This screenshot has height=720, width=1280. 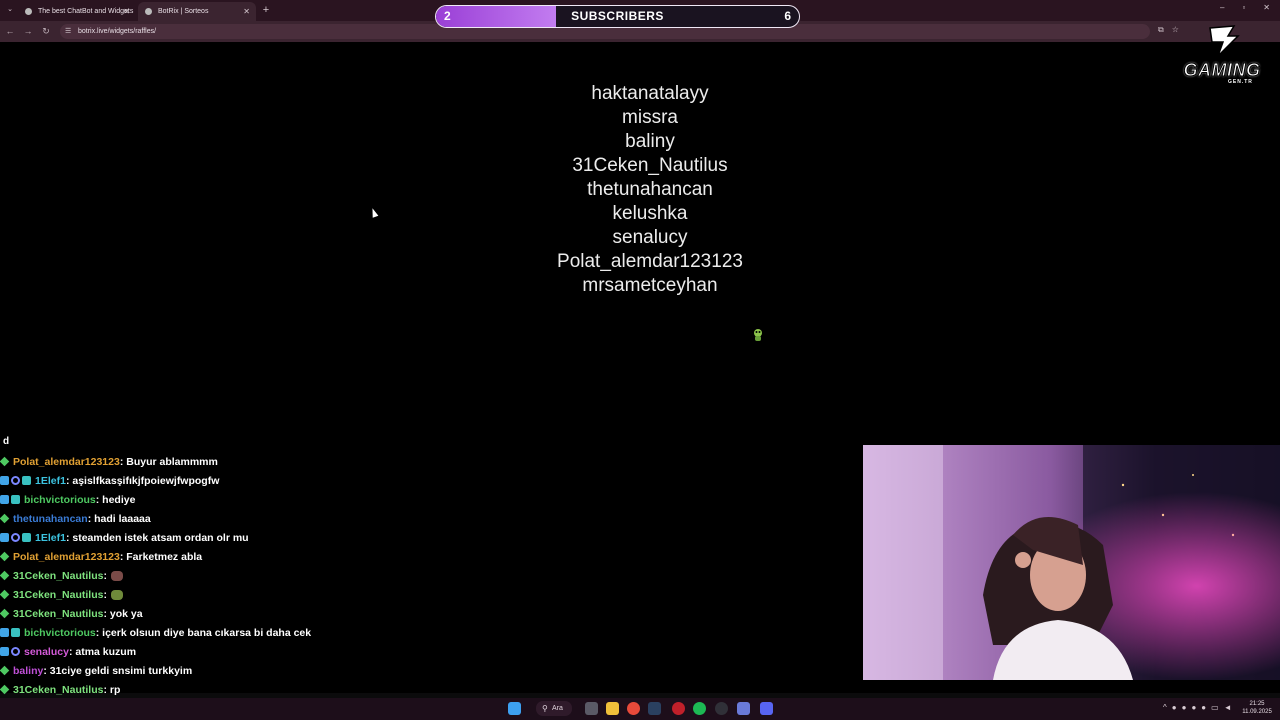 What do you see at coordinates (28, 31) in the screenshot?
I see `forward-icon: →` at bounding box center [28, 31].